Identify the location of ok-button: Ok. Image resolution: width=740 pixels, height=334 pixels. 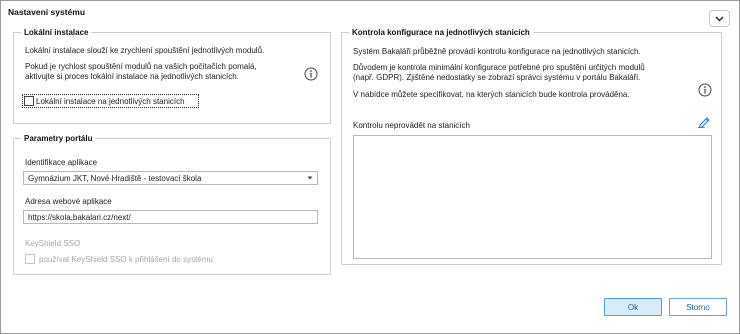
(633, 307).